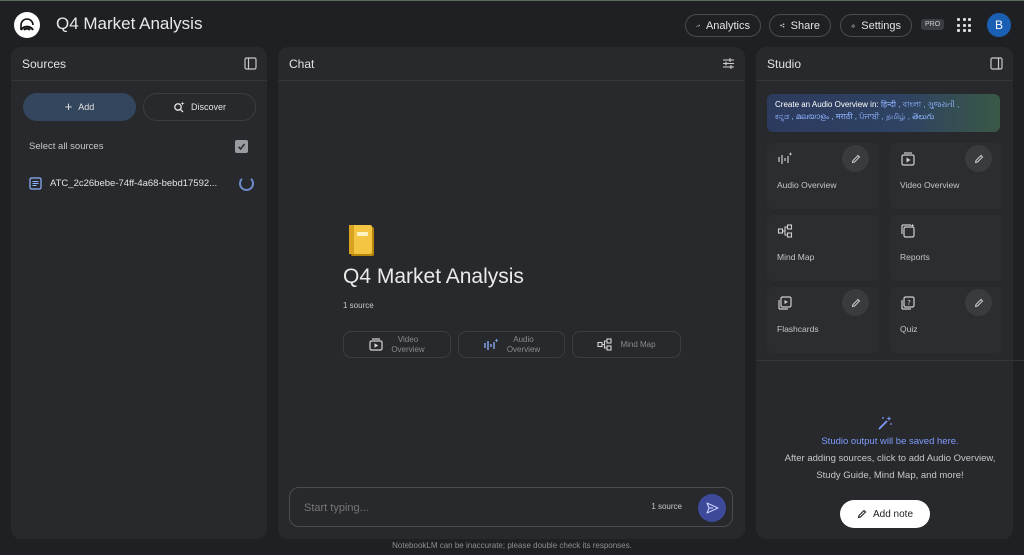 The width and height of the screenshot is (1024, 555). What do you see at coordinates (782, 25) in the screenshot?
I see `share-icon` at bounding box center [782, 25].